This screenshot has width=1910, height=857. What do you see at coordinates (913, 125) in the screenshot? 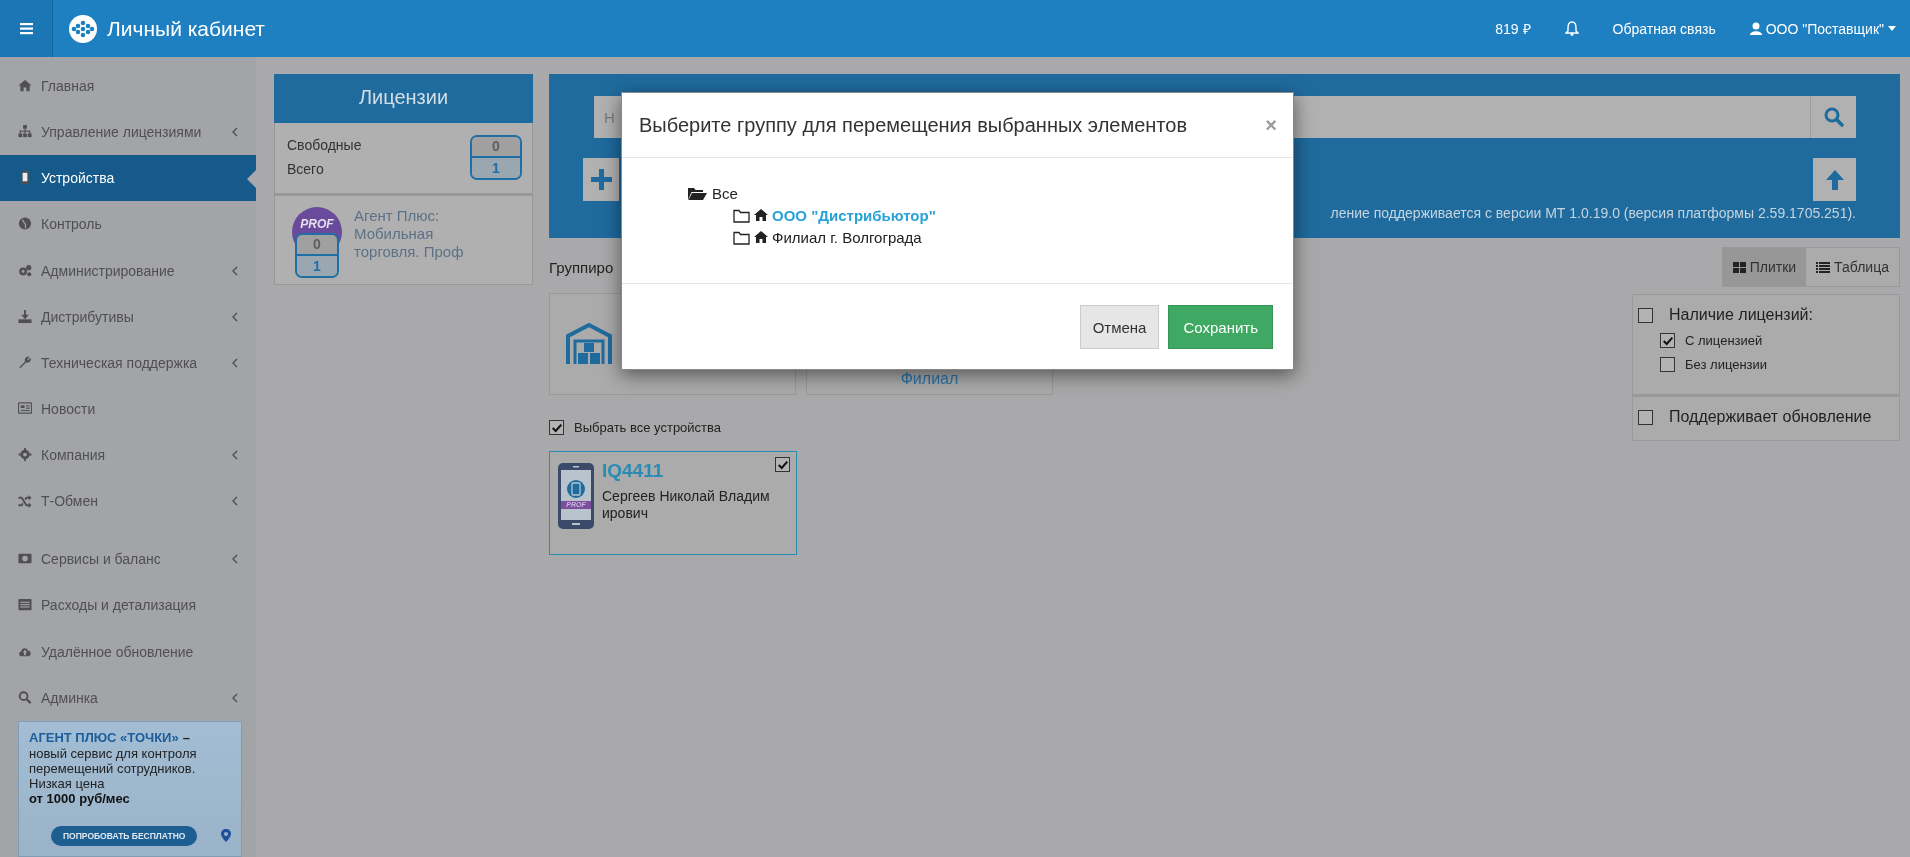
I see `dialog-title: Выберите группу для перемещения выбранных элементов` at bounding box center [913, 125].